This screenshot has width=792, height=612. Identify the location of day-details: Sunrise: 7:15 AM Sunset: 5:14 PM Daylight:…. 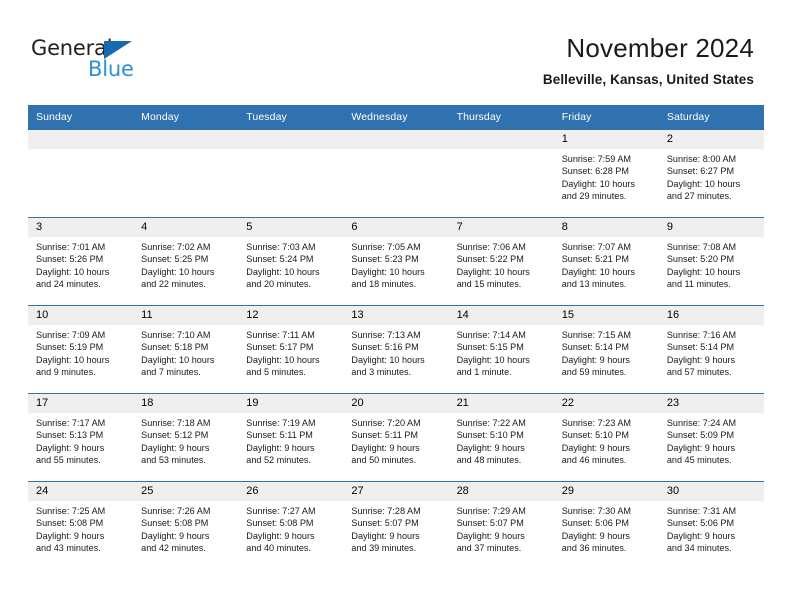
(606, 351).